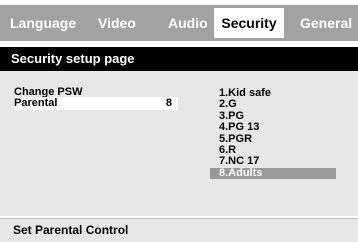 This screenshot has height=242, width=358. Describe the element at coordinates (273, 173) in the screenshot. I see `parental-level-item-selected: 8.Adults` at that location.